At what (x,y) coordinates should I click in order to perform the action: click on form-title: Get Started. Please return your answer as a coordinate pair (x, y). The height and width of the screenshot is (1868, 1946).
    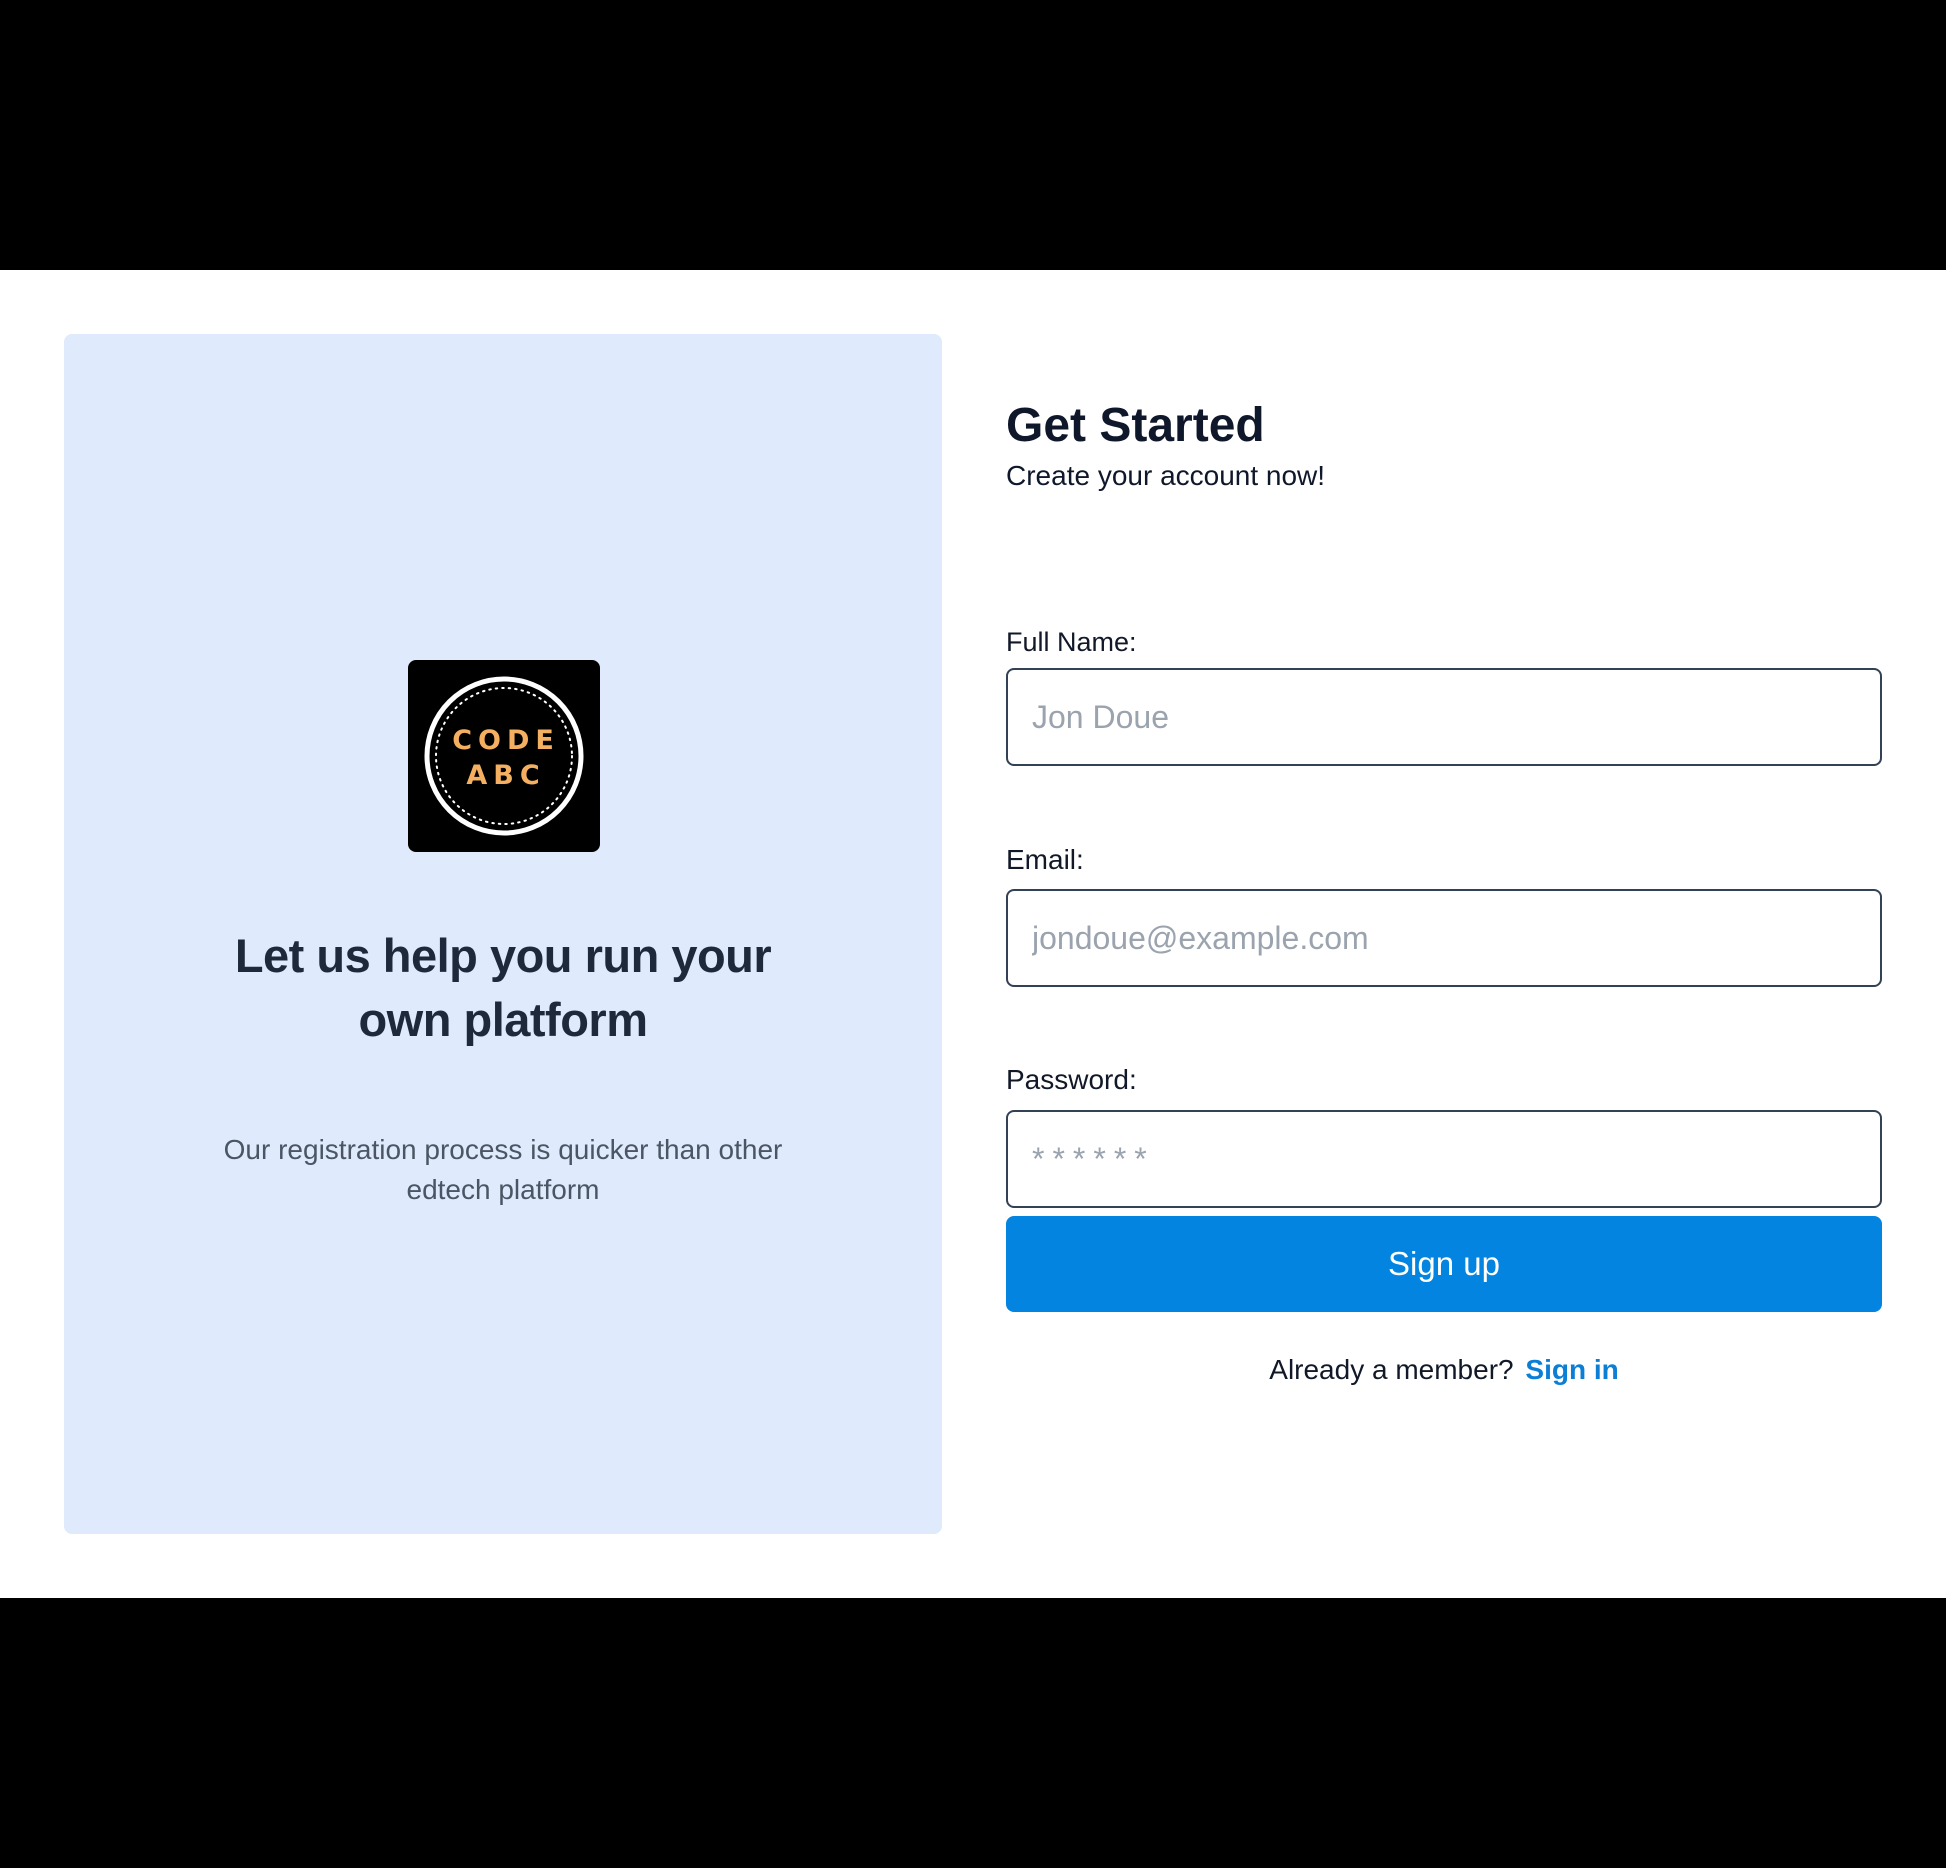
    Looking at the image, I should click on (1135, 425).